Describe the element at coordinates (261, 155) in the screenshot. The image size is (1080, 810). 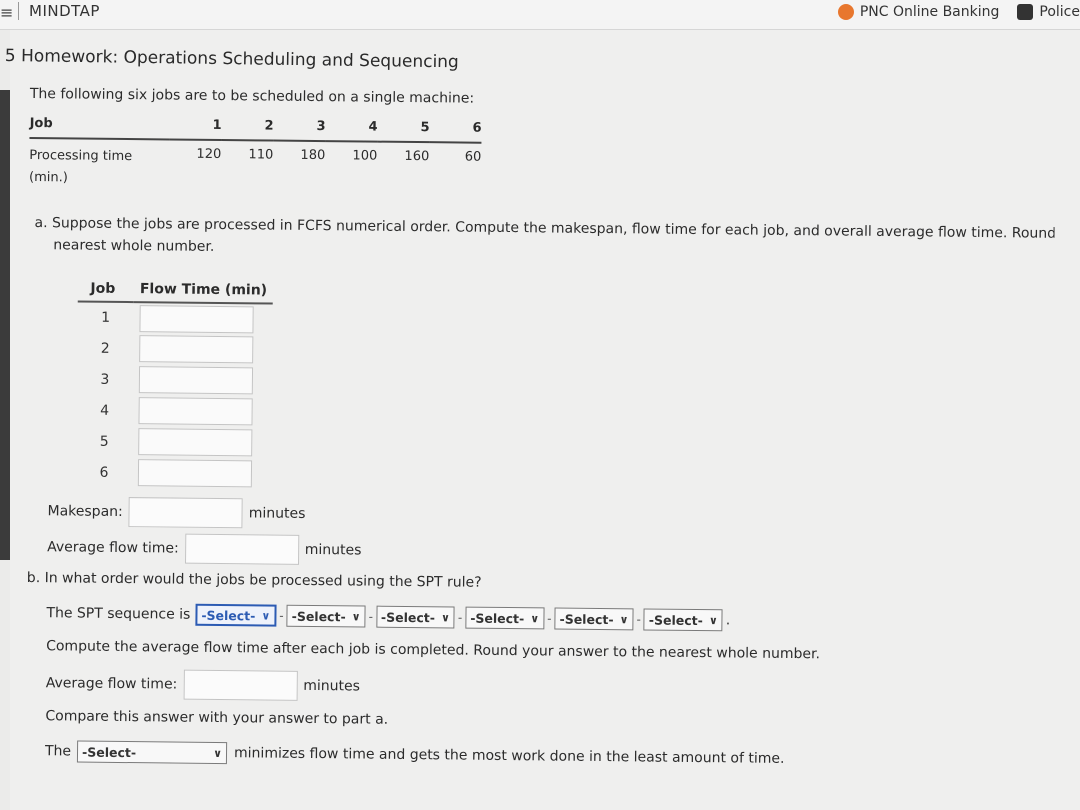
I see `processing-time-cell: 110` at that location.